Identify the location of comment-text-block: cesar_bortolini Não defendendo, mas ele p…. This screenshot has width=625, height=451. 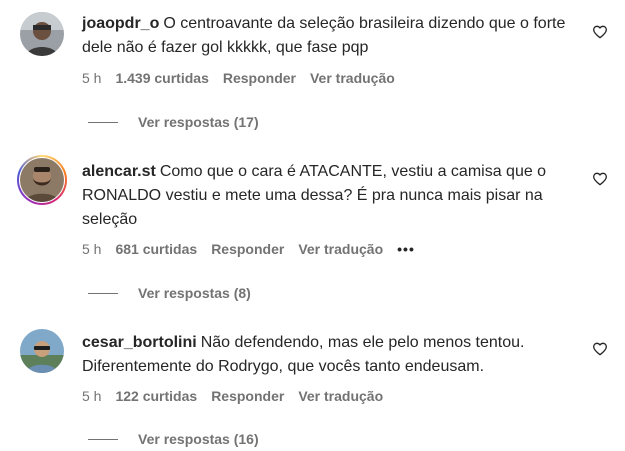
(332, 355).